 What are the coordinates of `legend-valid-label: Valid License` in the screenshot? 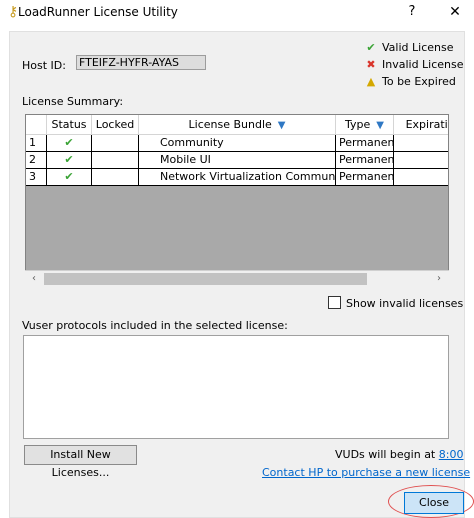 It's located at (418, 47).